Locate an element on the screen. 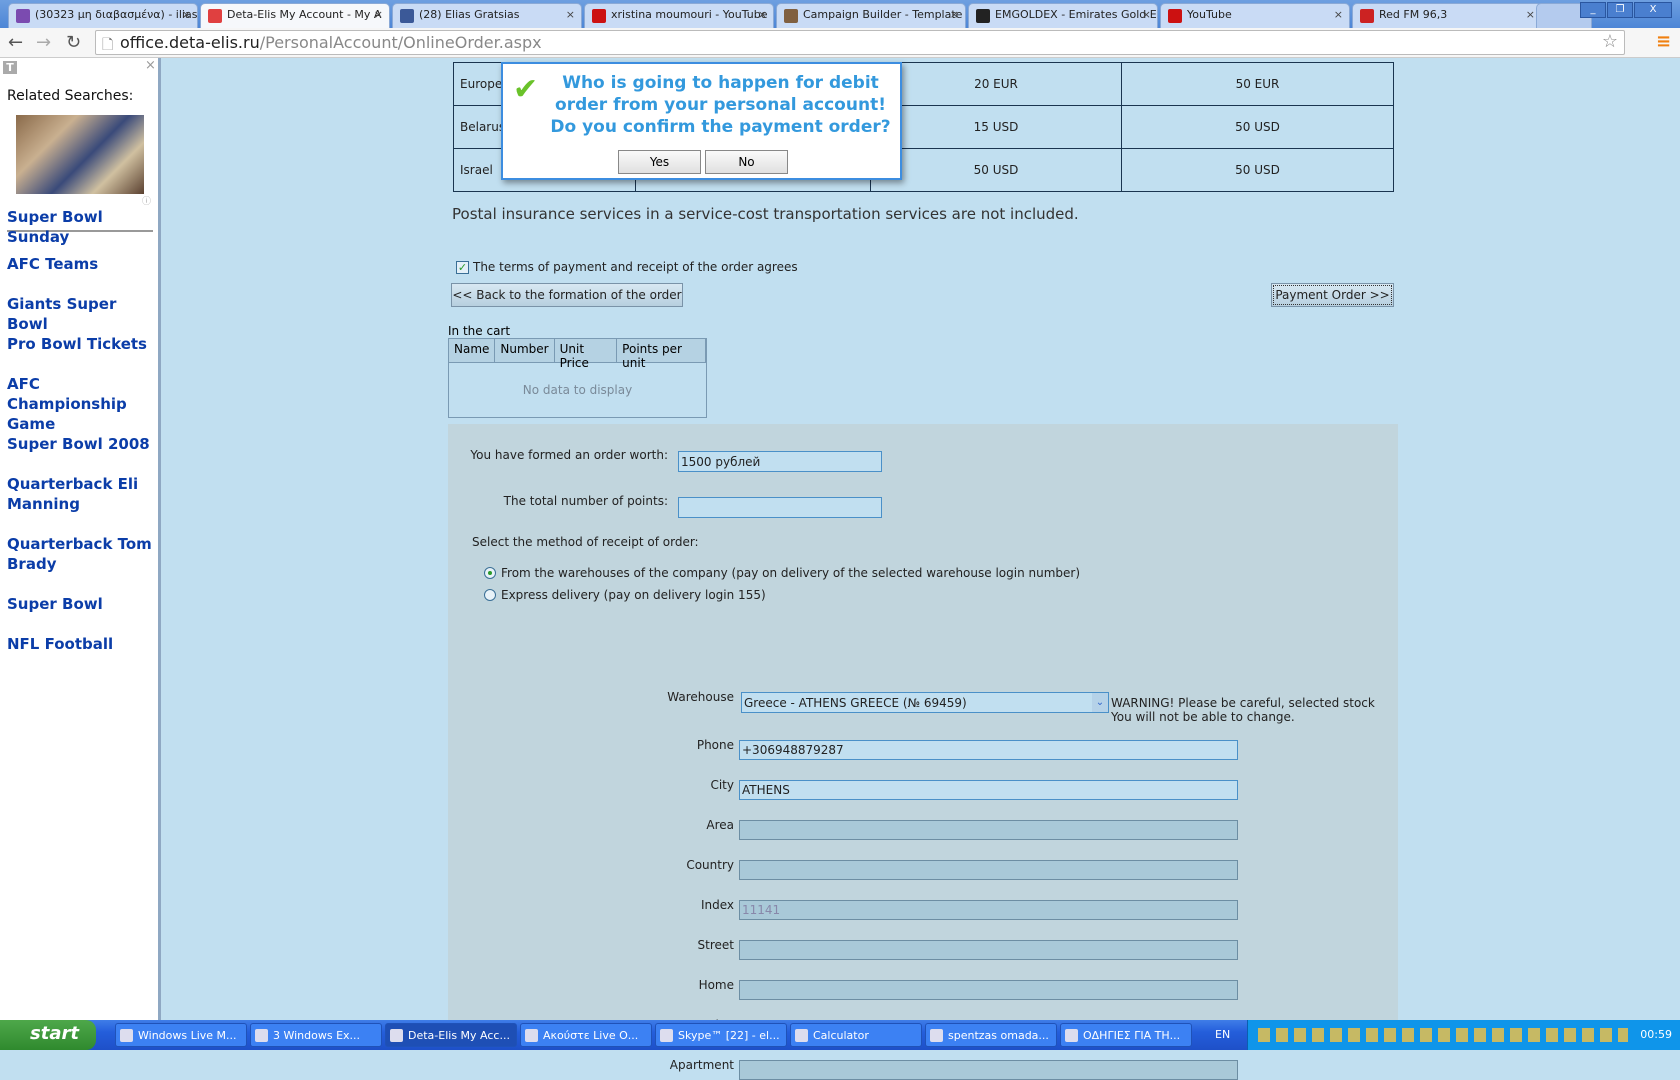  url-host: office.deta-elis.ru is located at coordinates (190, 42).